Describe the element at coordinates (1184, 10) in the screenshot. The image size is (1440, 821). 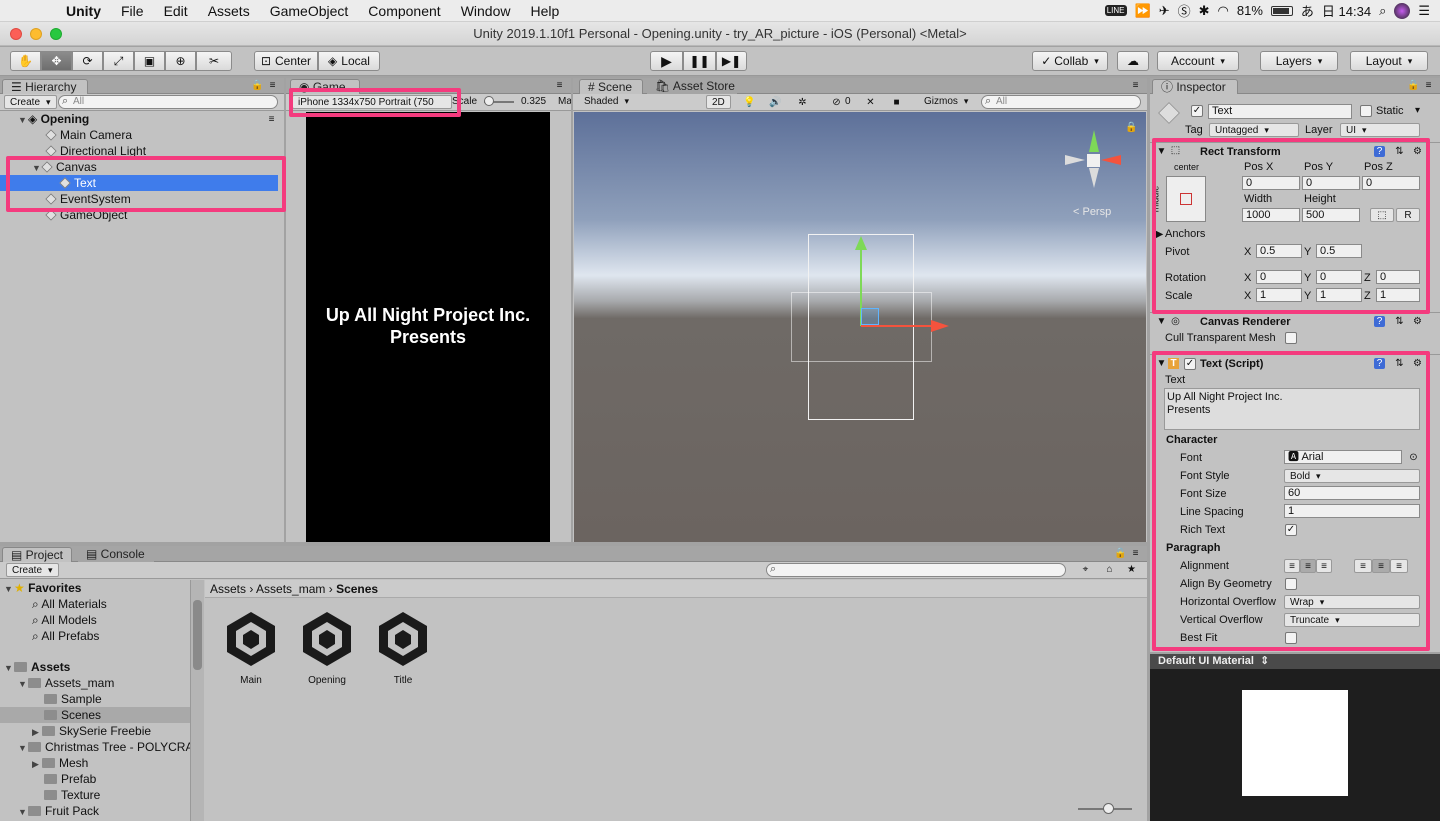
I see `skype-icon: Ⓢ` at that location.